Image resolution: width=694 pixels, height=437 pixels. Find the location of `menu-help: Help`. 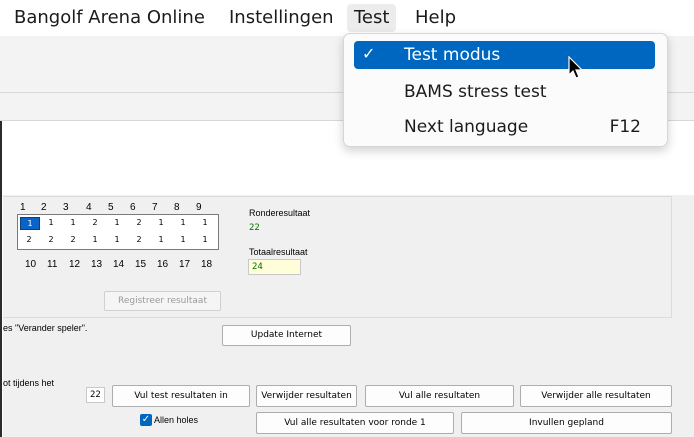

menu-help: Help is located at coordinates (435, 17).